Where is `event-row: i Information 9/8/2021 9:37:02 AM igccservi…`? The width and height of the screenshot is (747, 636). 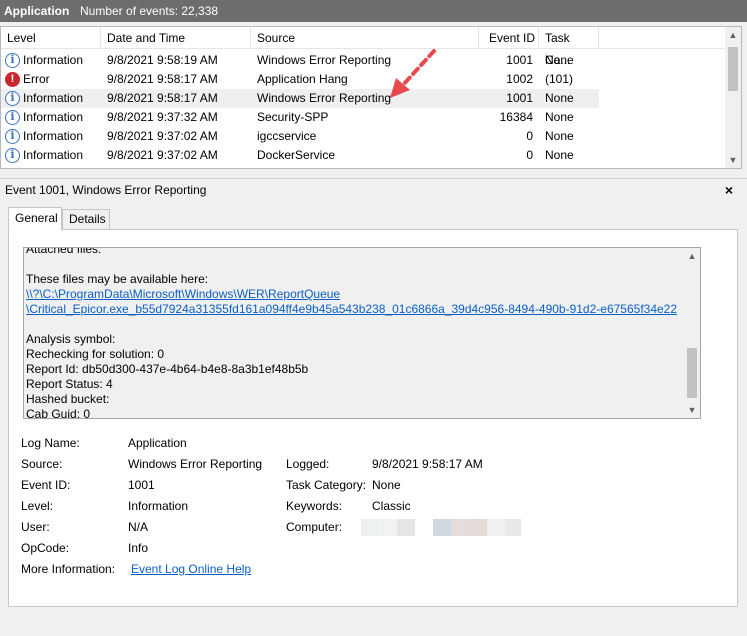
event-row: i Information 9/8/2021 9:37:02 AM igccservi… is located at coordinates (364, 136).